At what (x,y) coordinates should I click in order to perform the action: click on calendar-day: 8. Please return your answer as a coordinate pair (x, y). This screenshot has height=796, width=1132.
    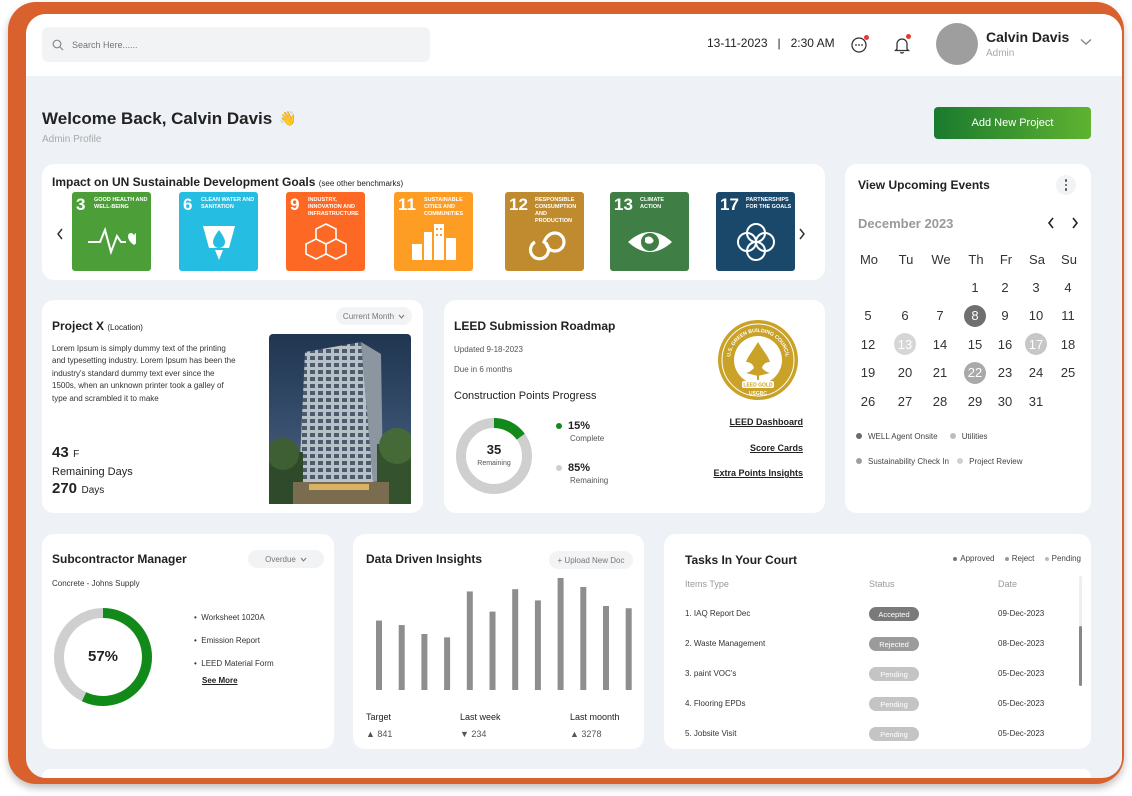
    Looking at the image, I should click on (975, 315).